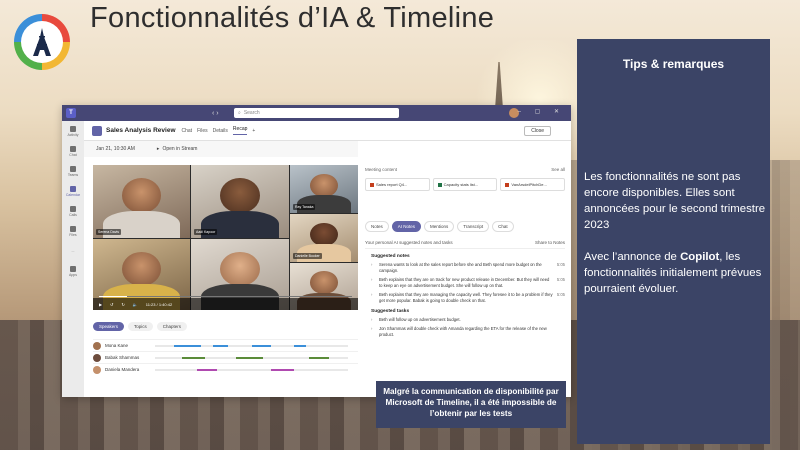 Image resolution: width=800 pixels, height=450 pixels. Describe the element at coordinates (381, 169) in the screenshot. I see `meeting-content-title: Meeting content` at that location.